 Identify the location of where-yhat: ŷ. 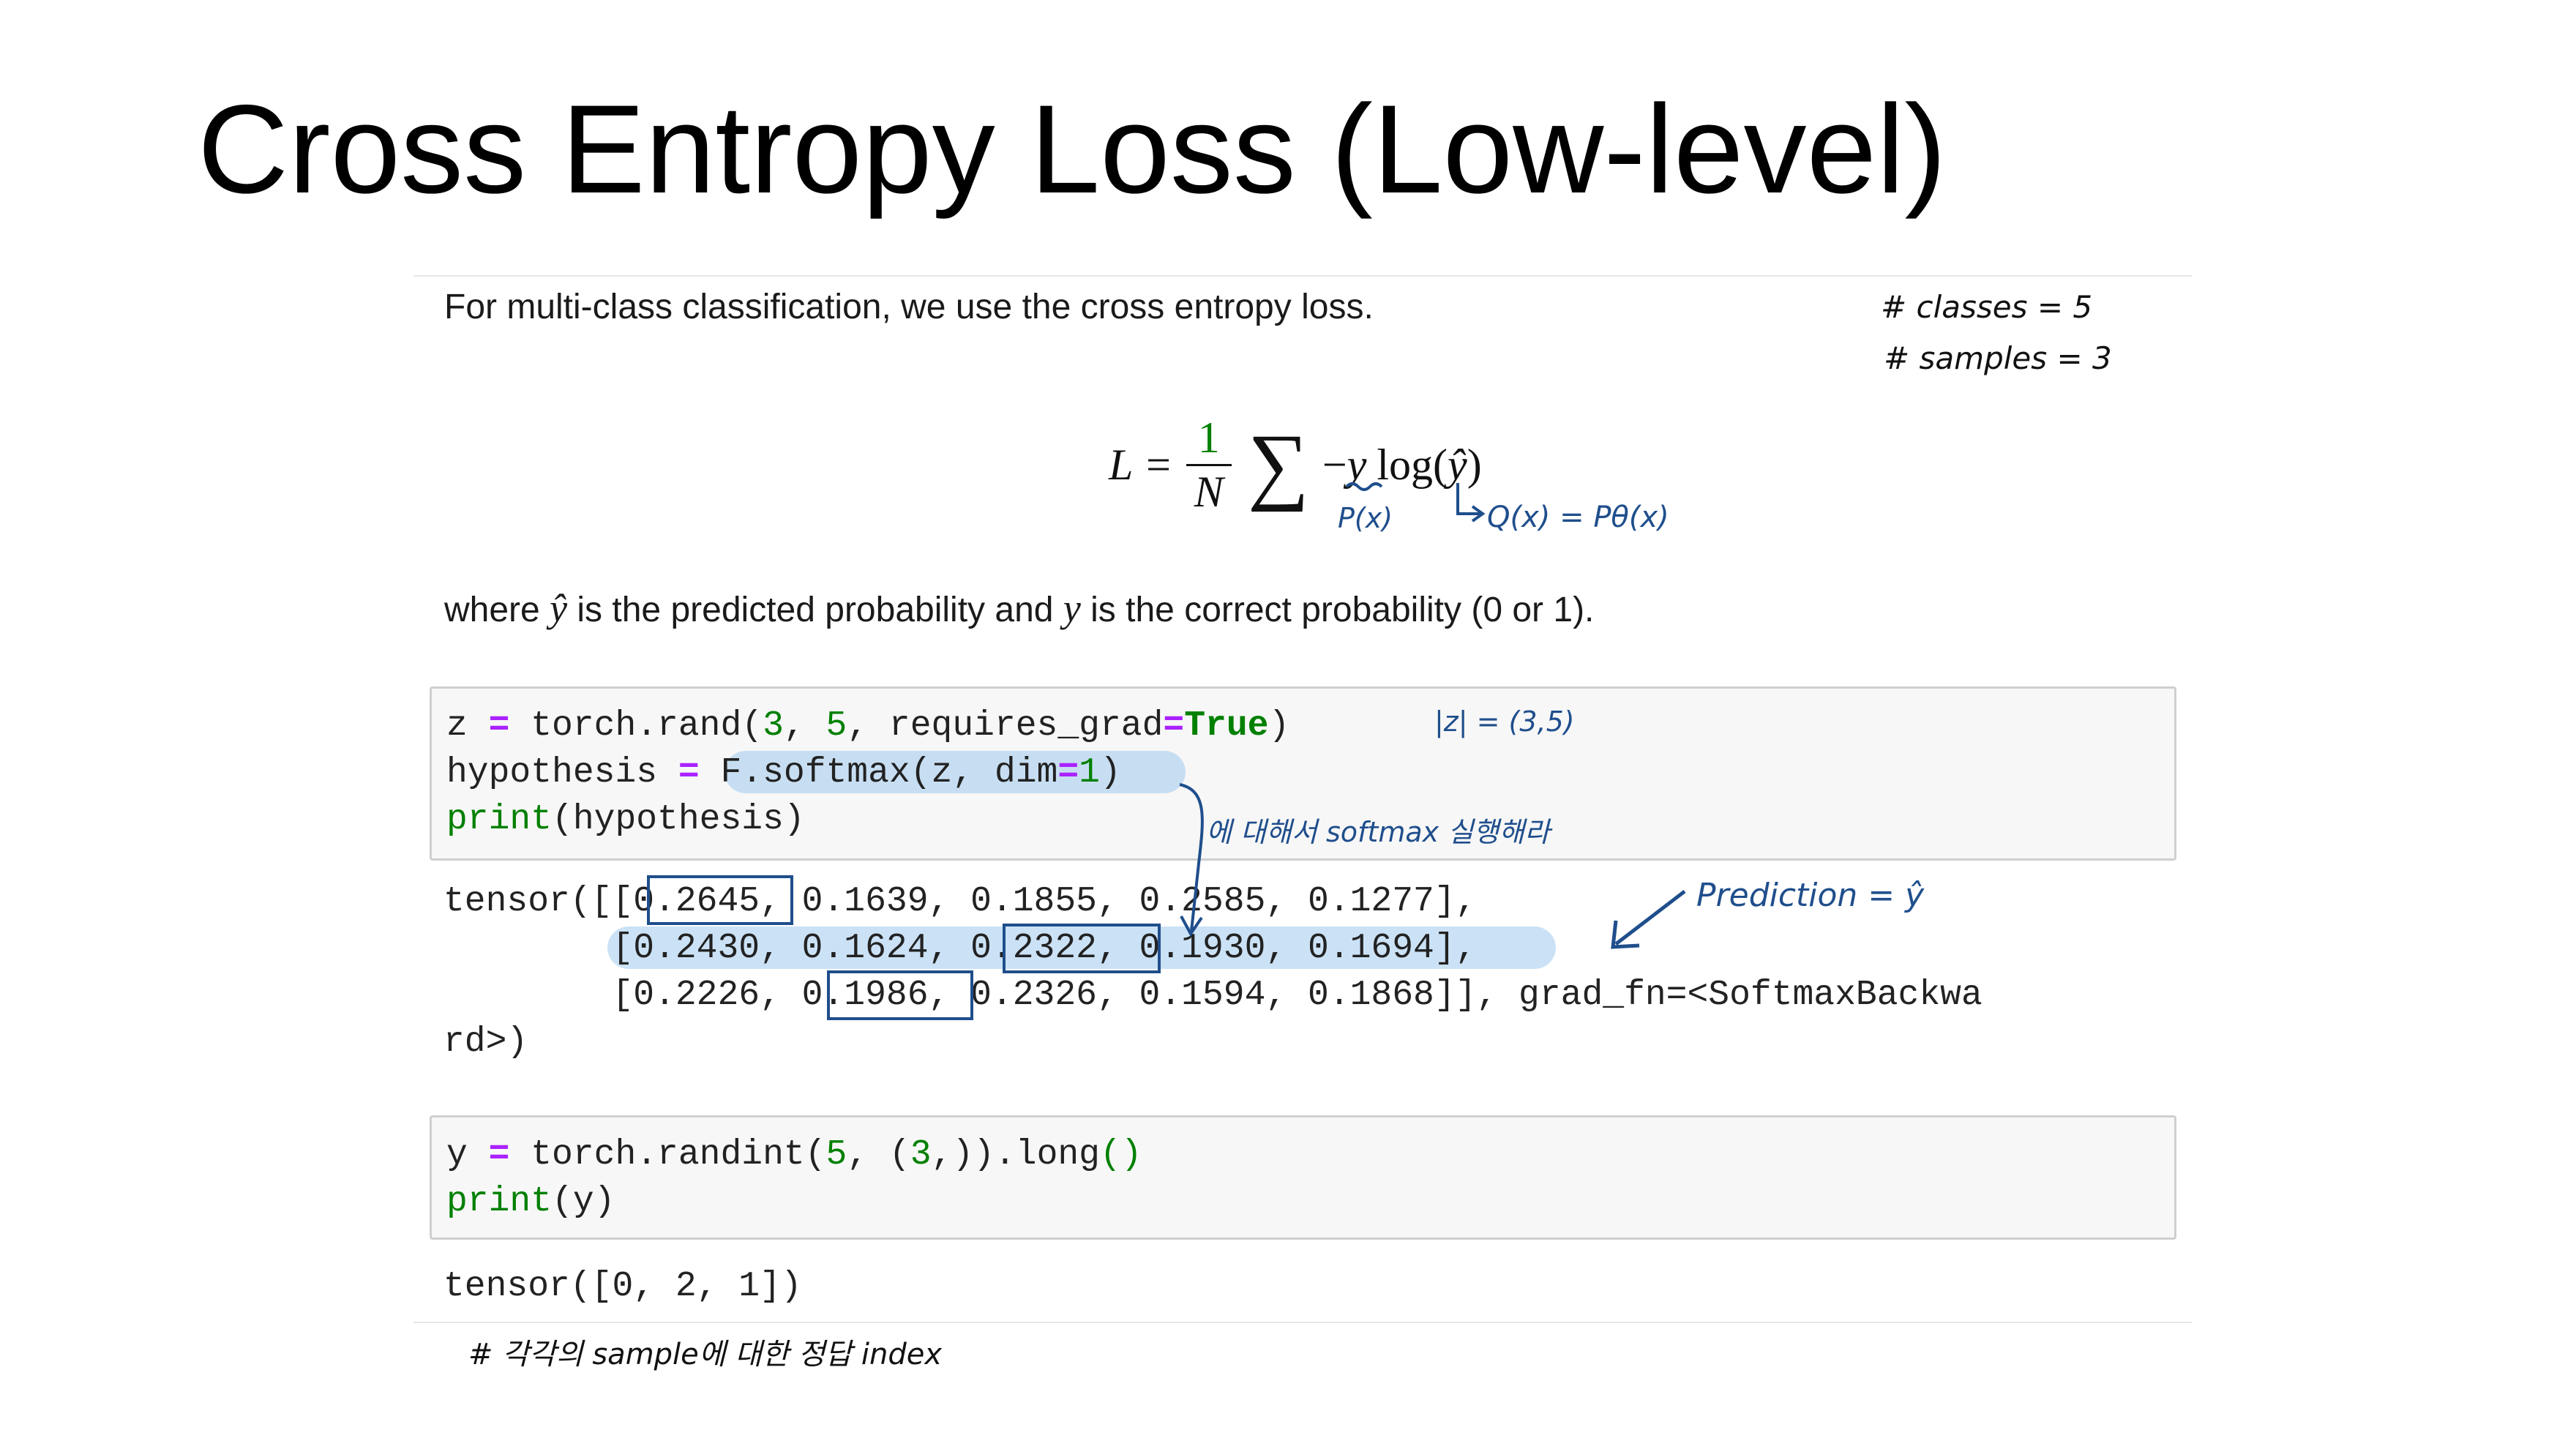
(559, 608).